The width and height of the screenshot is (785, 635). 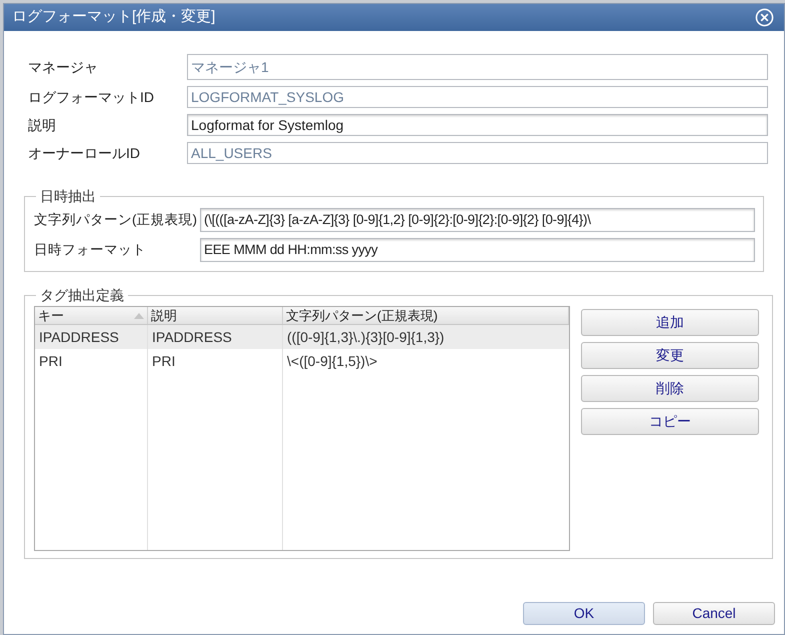 I want to click on column-header: 説明, so click(x=215, y=315).